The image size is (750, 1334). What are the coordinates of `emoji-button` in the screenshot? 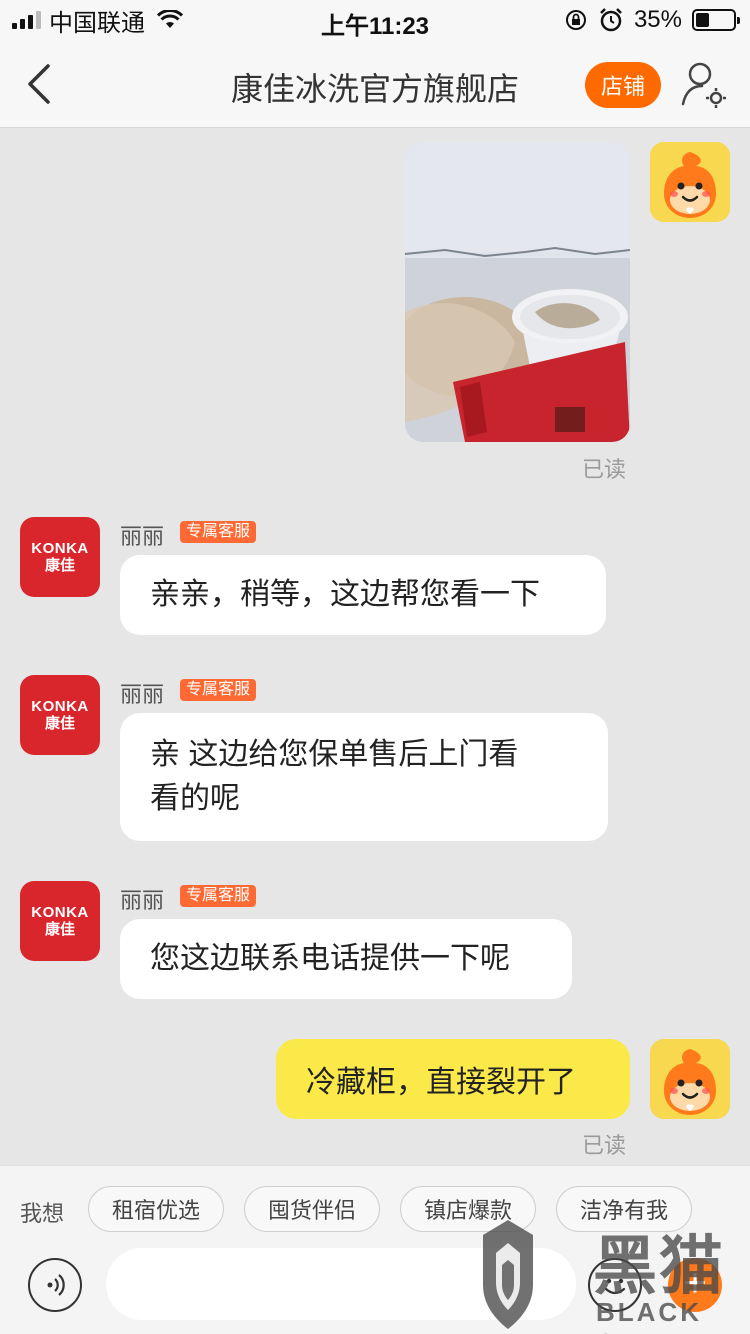 It's located at (615, 1285).